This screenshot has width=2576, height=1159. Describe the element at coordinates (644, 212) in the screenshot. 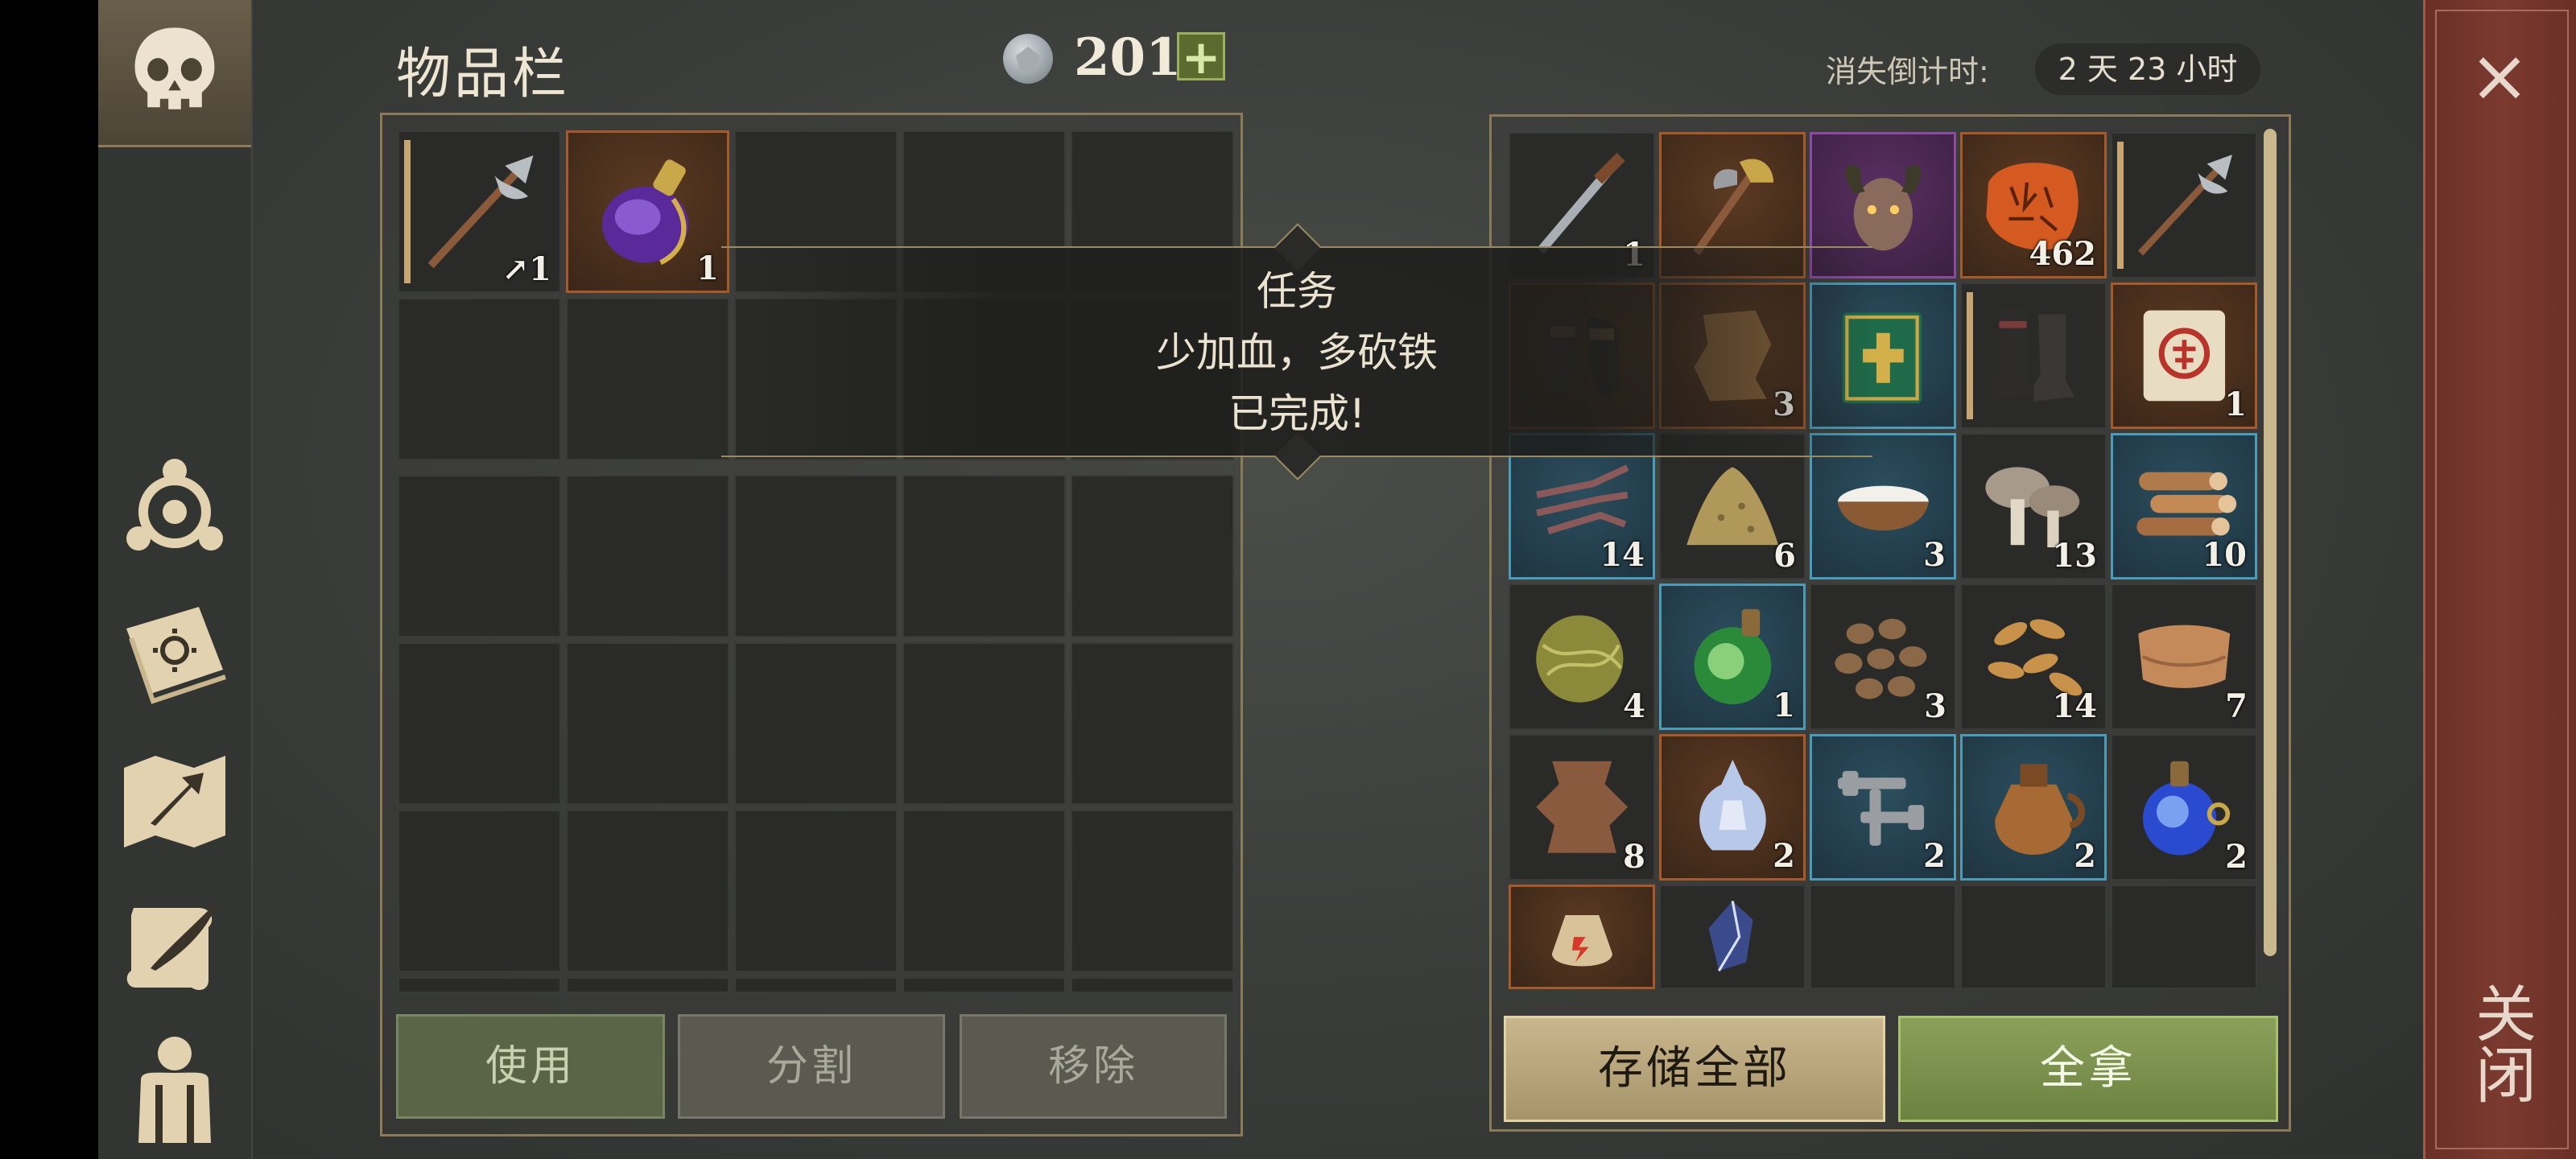

I see `purple-potion-icon` at that location.